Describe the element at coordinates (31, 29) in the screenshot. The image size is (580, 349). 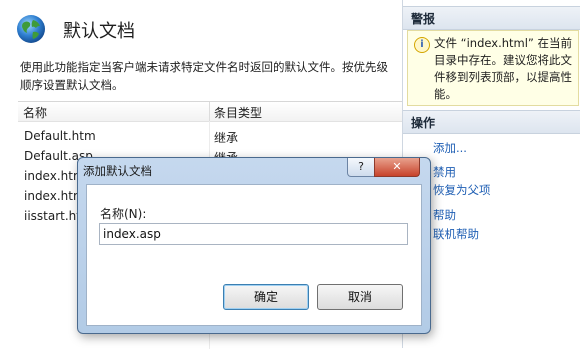
I see `globe-icon` at that location.